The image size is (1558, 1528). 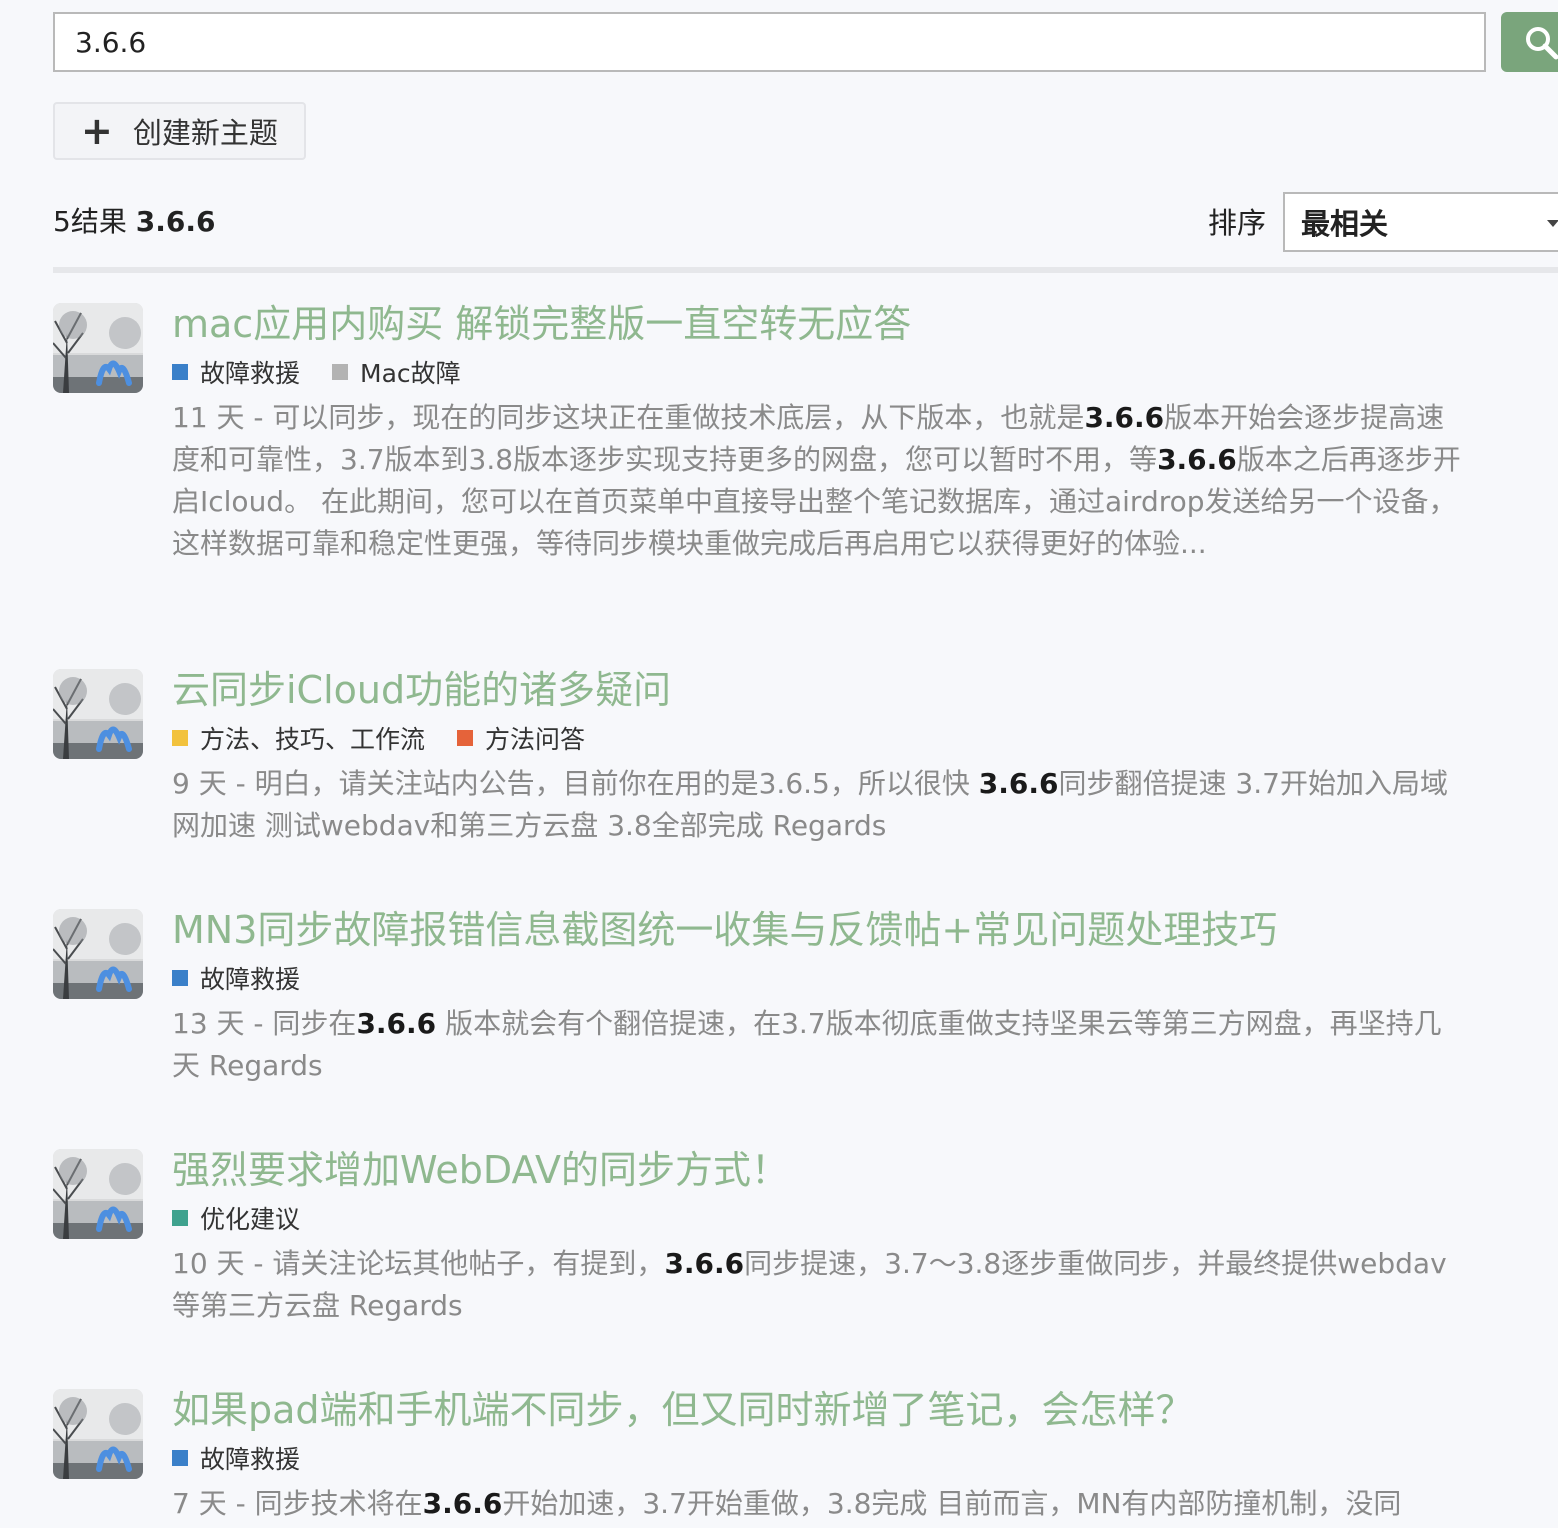 I want to click on result-title-link: MN3同步故障报错信息截图统一收集与反馈帖+常见问题处理技巧, so click(x=822, y=930).